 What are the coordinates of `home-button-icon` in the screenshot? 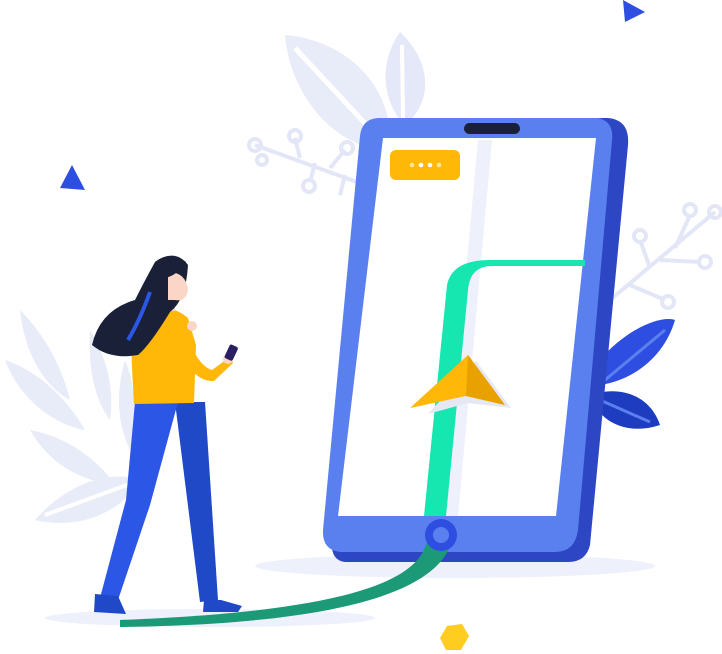 It's located at (441, 535).